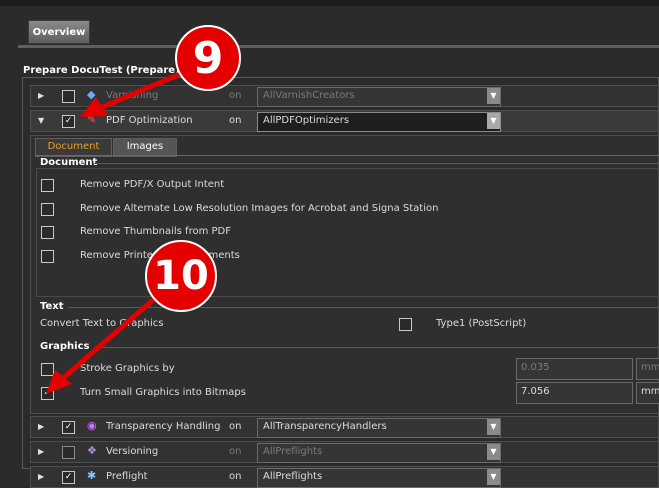  What do you see at coordinates (117, 231) in the screenshot?
I see `annotation-arrows` at bounding box center [117, 231].